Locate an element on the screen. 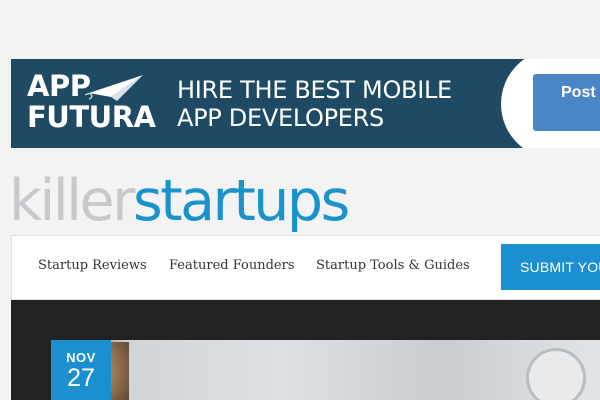 This screenshot has height=400, width=600. date-day: 27 is located at coordinates (81, 378).